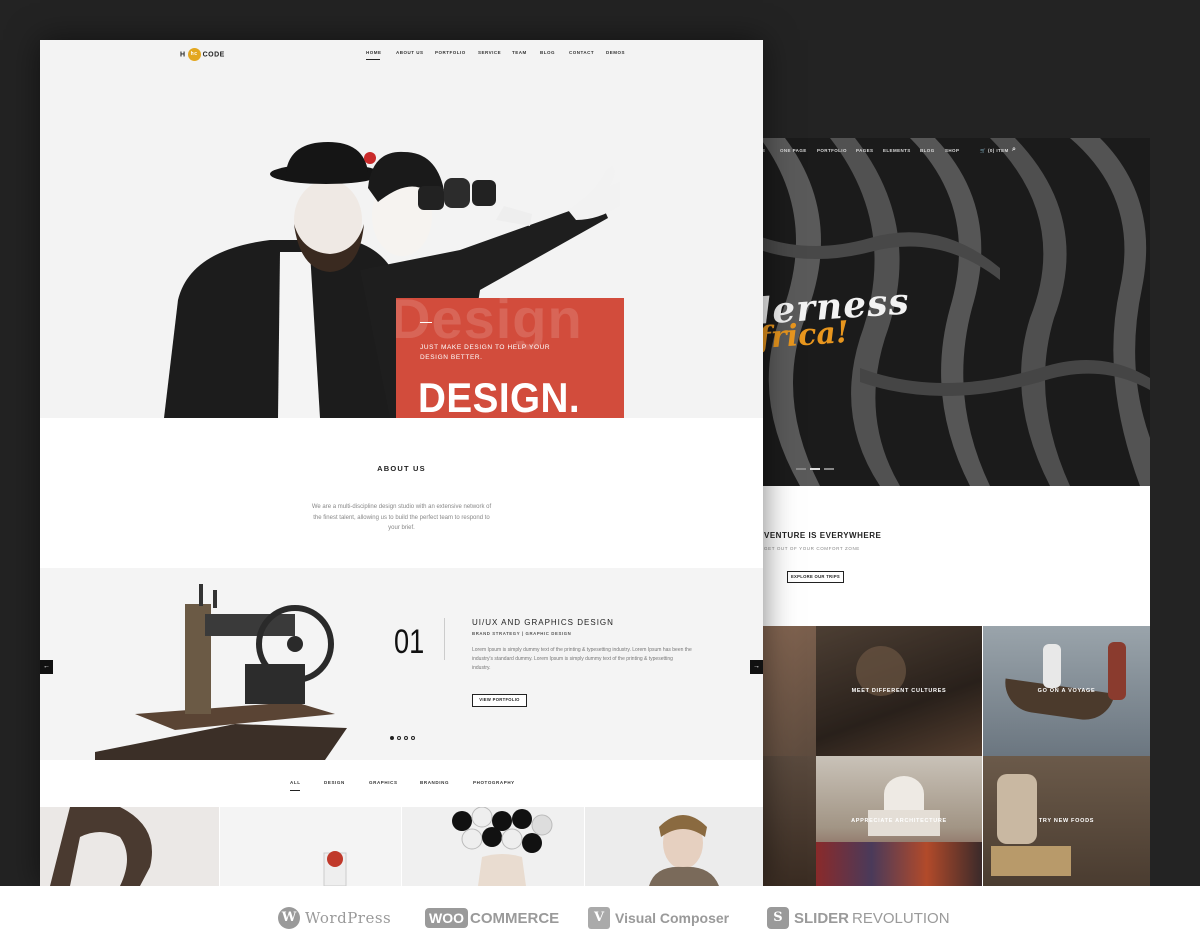  I want to click on nav-shop: SHOP, so click(952, 150).